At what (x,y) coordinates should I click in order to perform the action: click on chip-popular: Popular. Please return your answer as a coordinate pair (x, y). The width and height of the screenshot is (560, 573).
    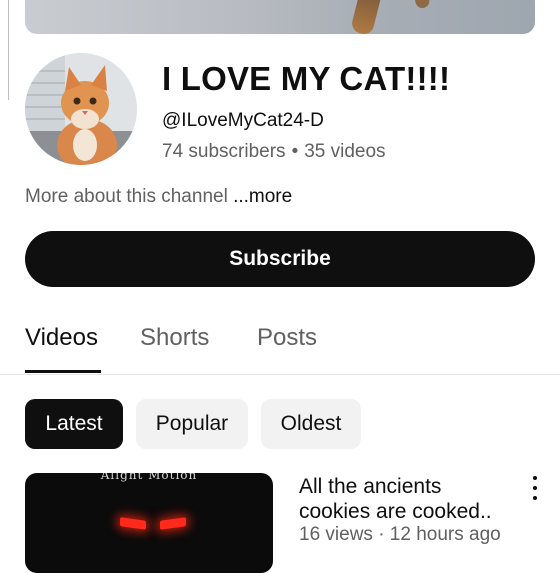
    Looking at the image, I should click on (192, 424).